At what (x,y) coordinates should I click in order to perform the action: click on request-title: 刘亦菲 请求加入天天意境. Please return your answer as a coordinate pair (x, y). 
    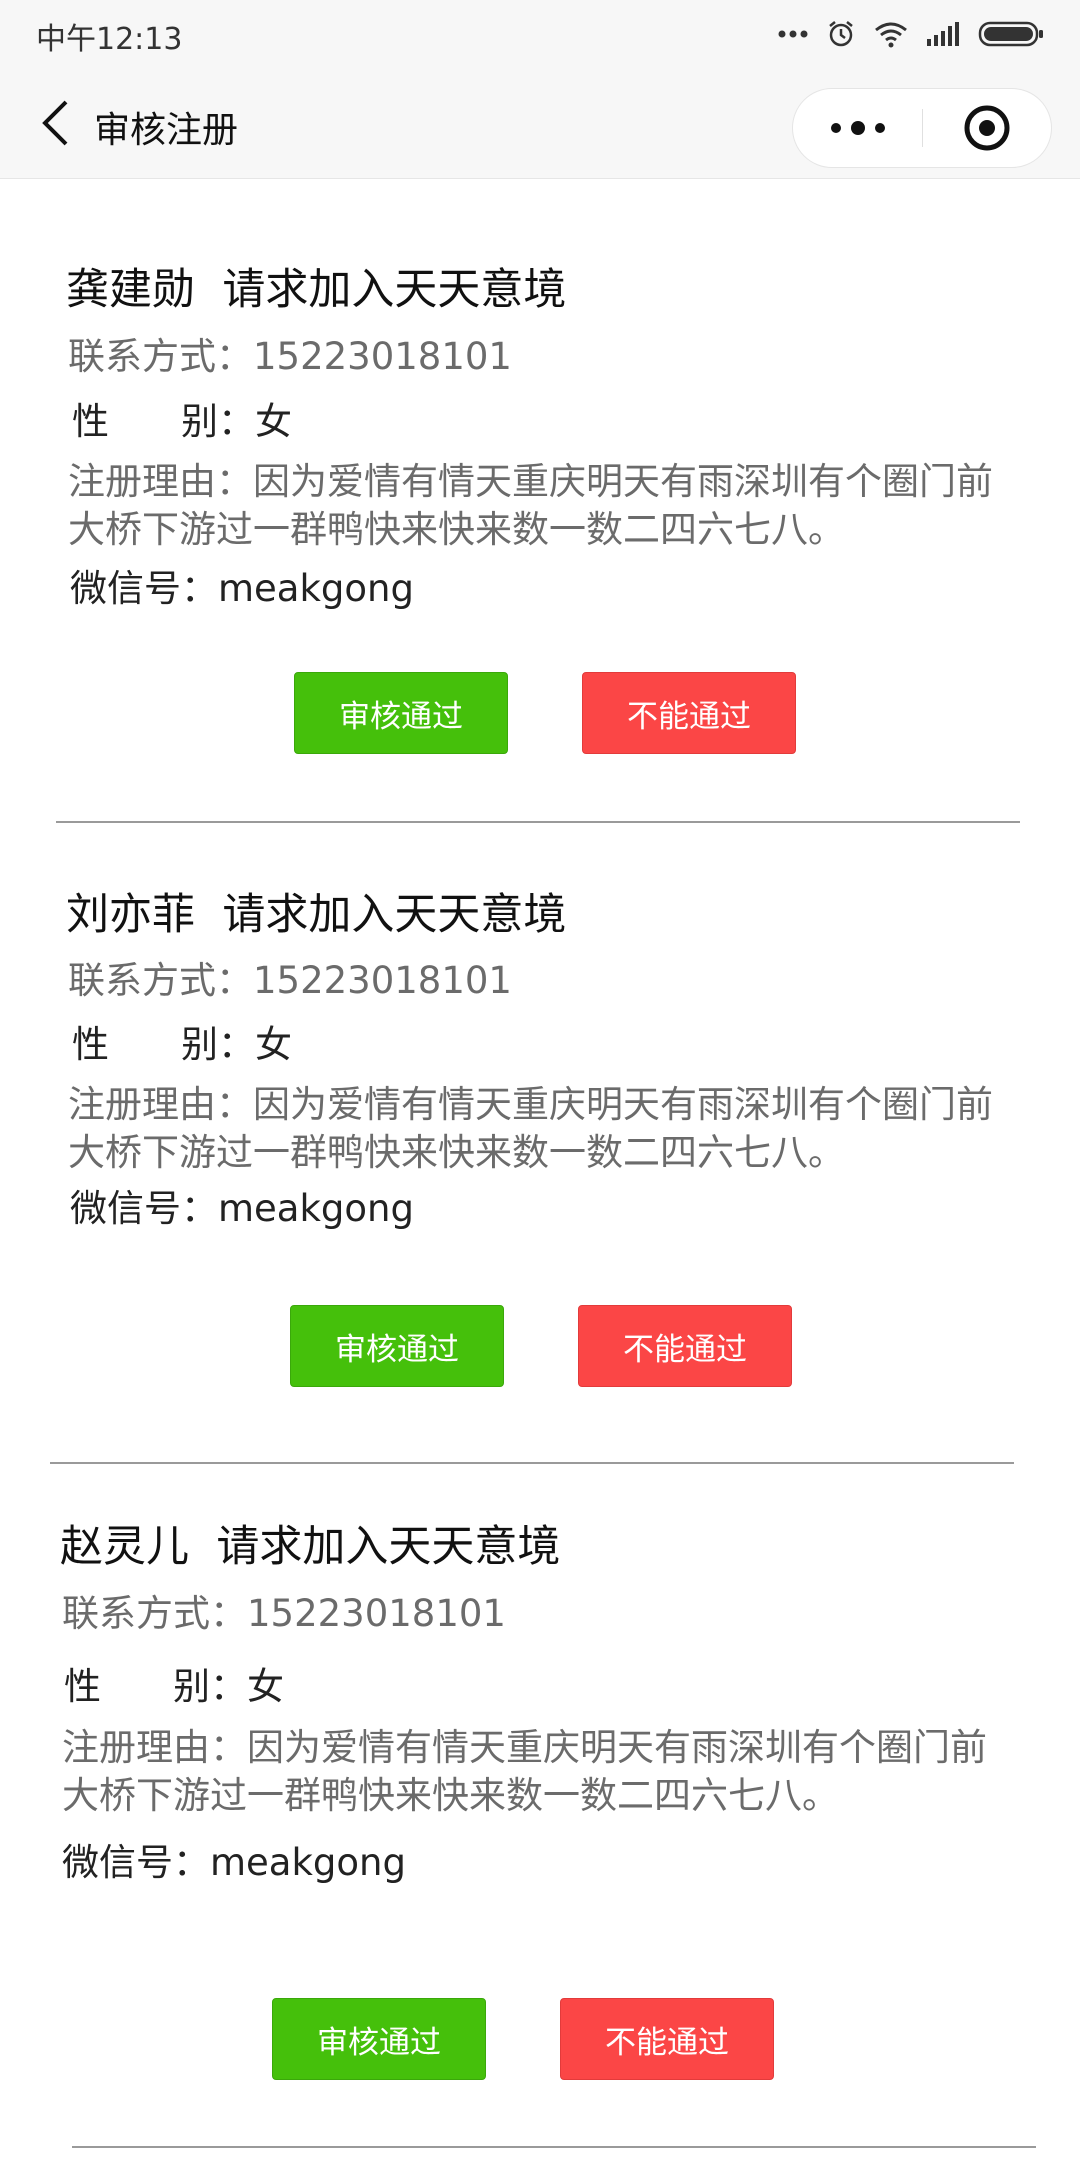
    Looking at the image, I should click on (316, 911).